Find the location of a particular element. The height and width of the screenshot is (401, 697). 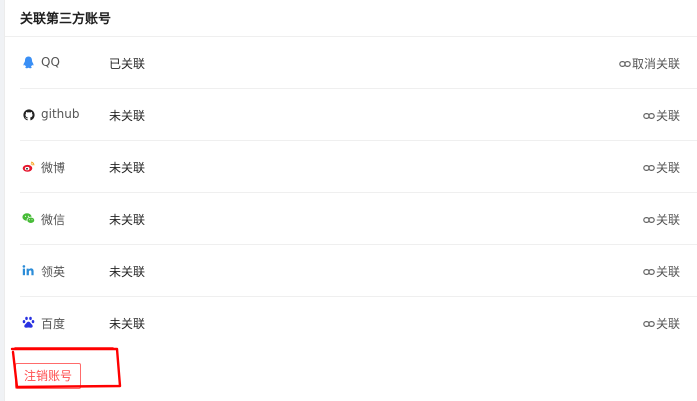

qq-icon is located at coordinates (28, 62).